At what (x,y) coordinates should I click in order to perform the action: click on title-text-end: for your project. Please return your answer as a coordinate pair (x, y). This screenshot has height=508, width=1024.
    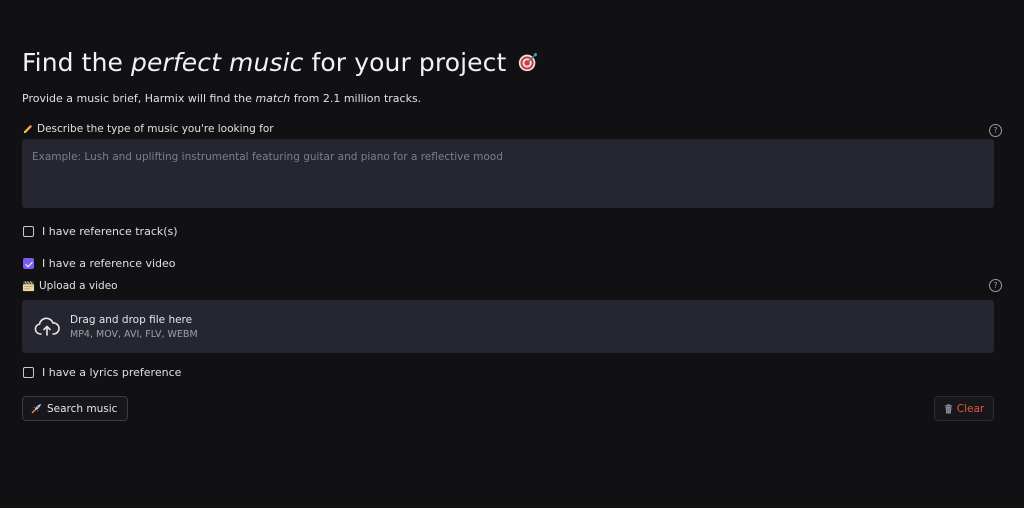
    Looking at the image, I should click on (405, 62).